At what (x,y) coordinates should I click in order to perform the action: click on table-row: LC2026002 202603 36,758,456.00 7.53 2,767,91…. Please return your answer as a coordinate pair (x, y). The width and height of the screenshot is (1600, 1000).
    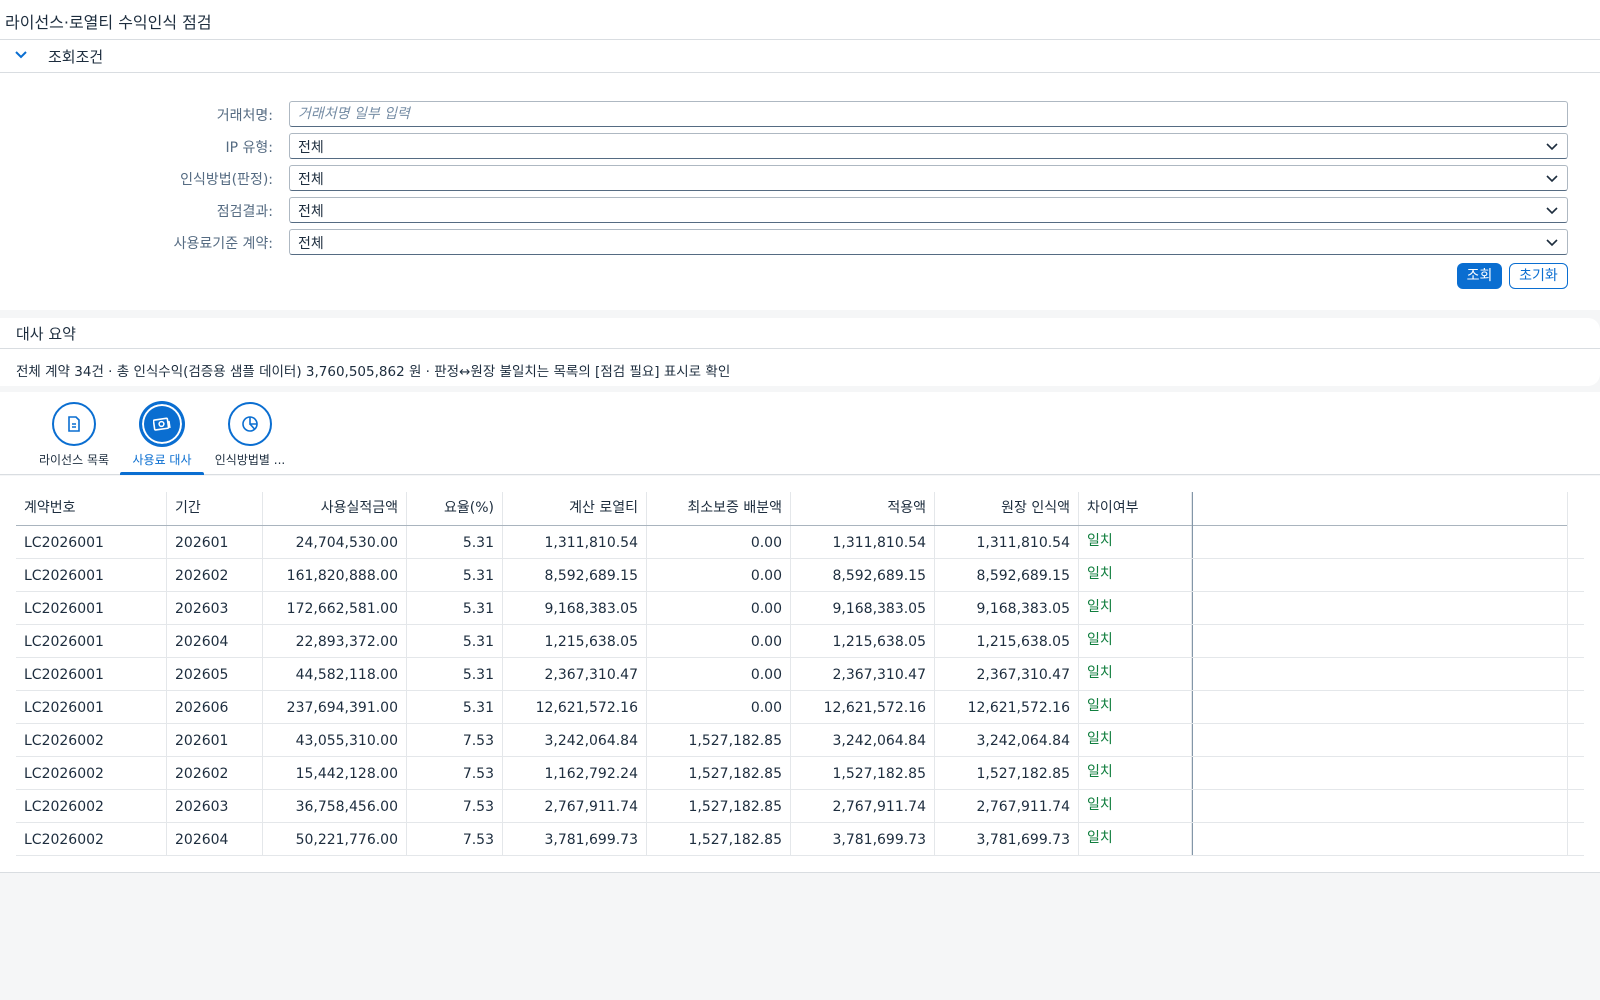
    Looking at the image, I should click on (800, 806).